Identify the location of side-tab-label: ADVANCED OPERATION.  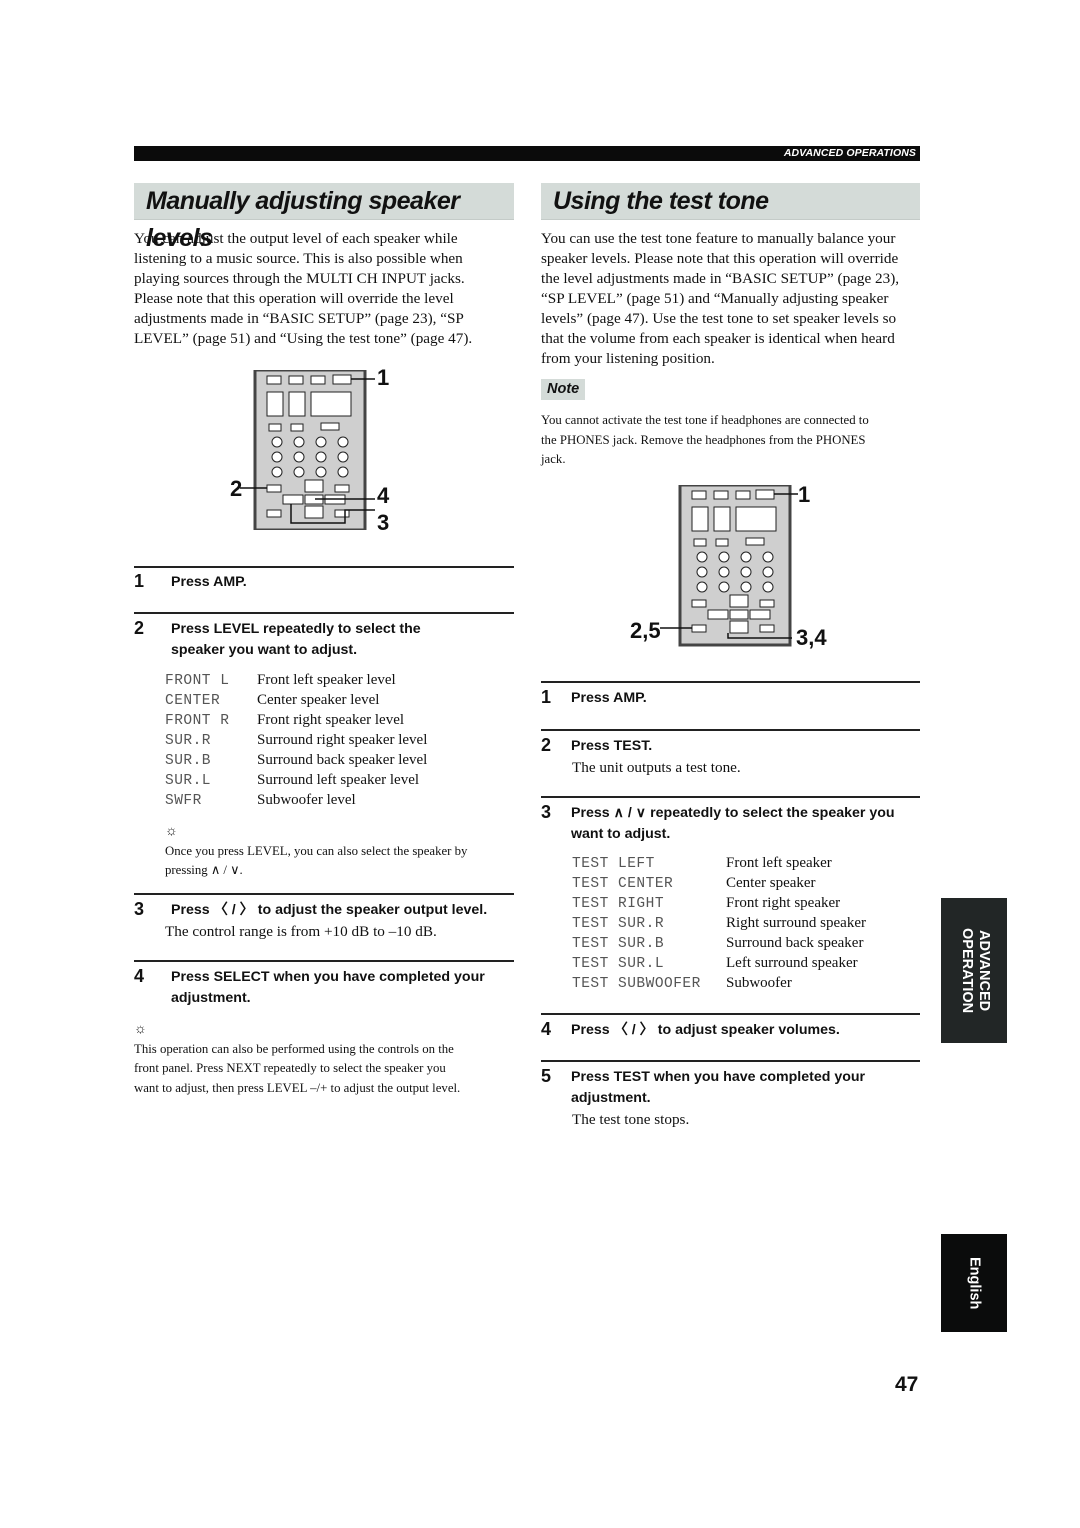
(975, 970).